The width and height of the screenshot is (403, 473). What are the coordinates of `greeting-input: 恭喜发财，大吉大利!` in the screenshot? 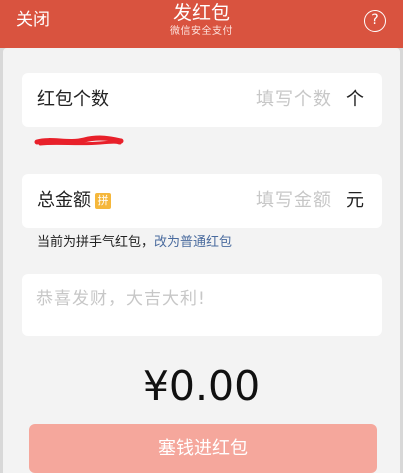 It's located at (121, 299).